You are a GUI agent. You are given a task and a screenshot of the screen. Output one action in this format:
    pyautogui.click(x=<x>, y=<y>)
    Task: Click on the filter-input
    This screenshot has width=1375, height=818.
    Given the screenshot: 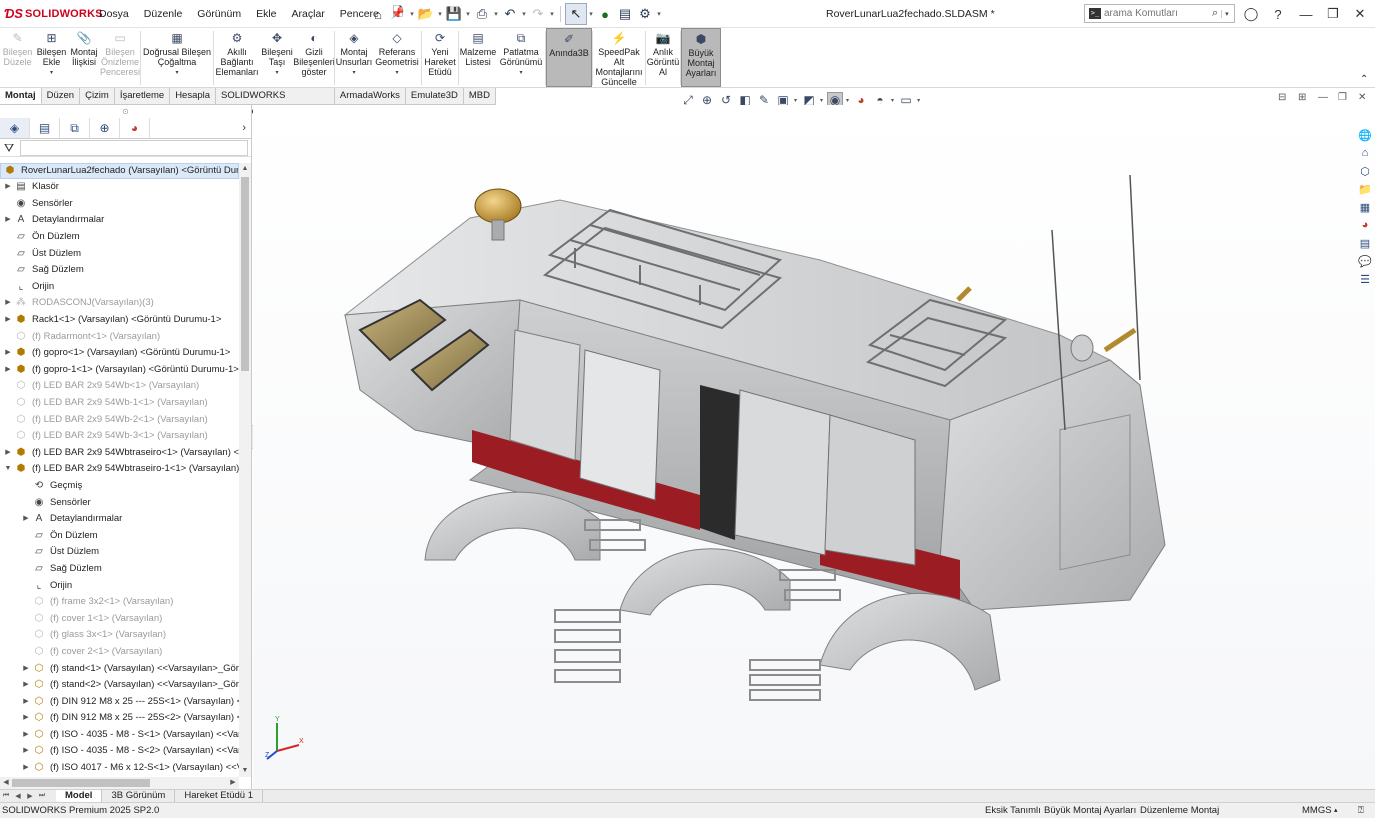 What is the action you would take?
    pyautogui.click(x=134, y=147)
    